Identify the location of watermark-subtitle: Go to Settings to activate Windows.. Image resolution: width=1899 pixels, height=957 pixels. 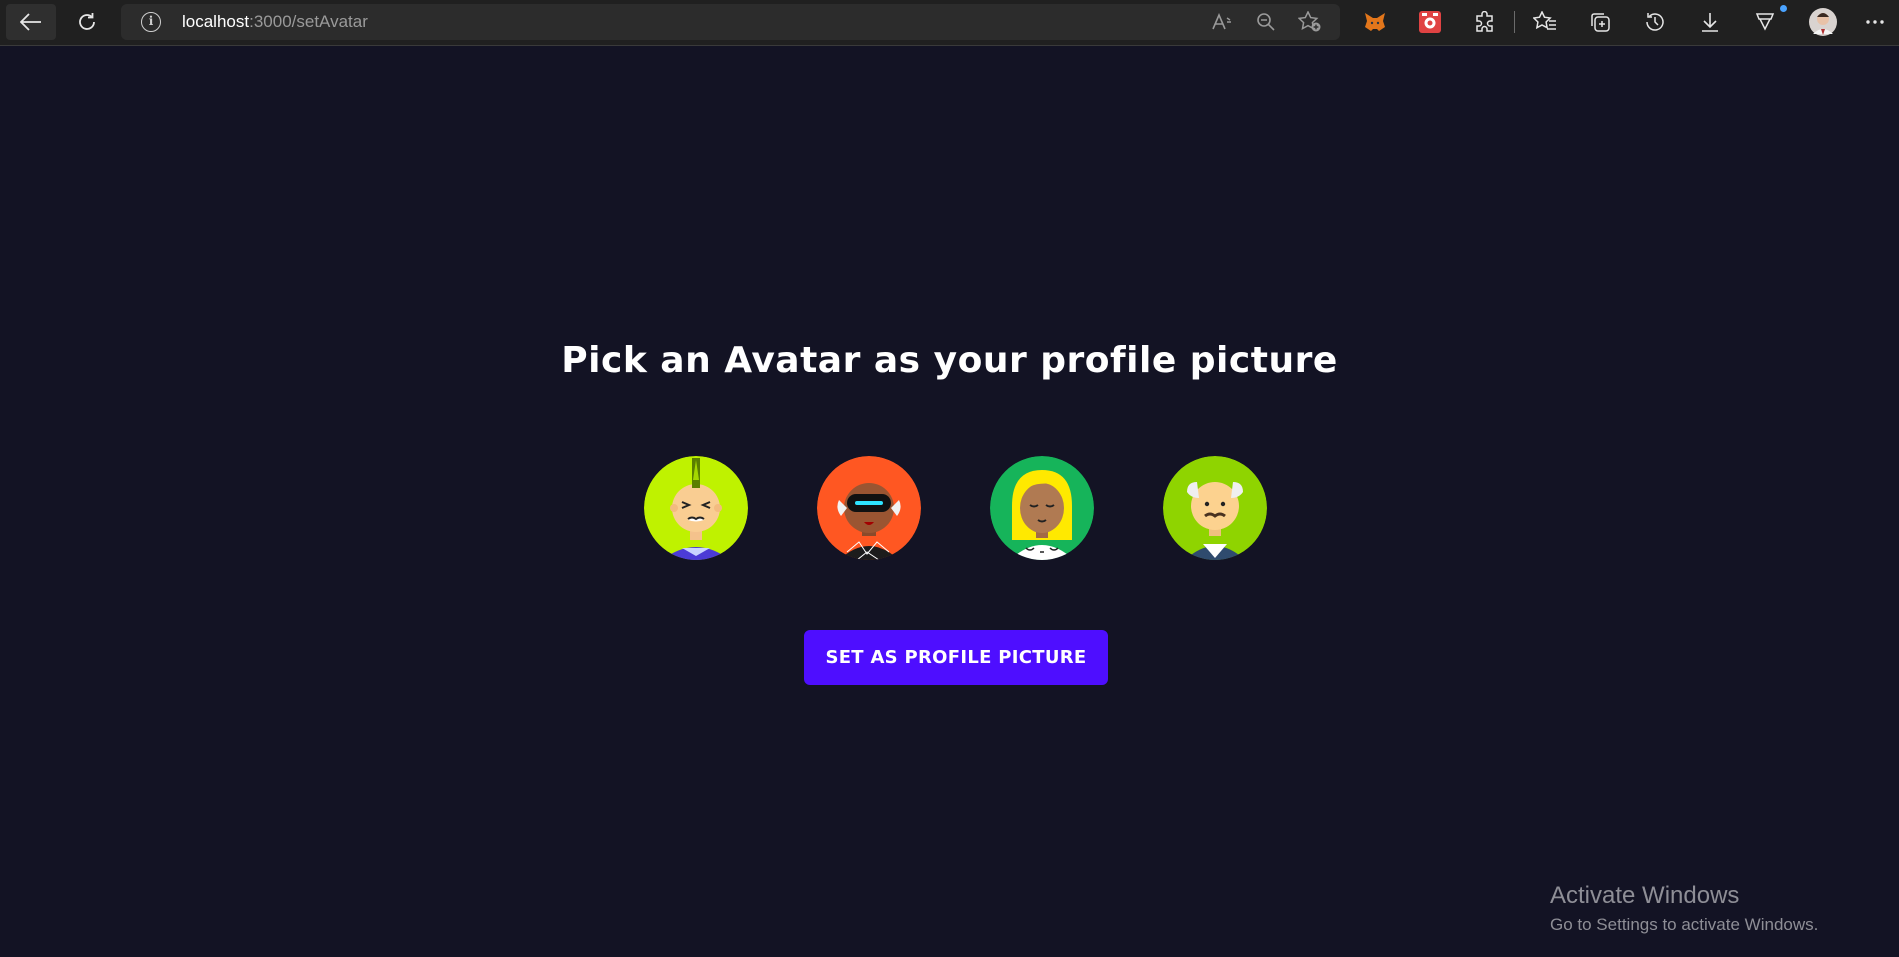
(1684, 924).